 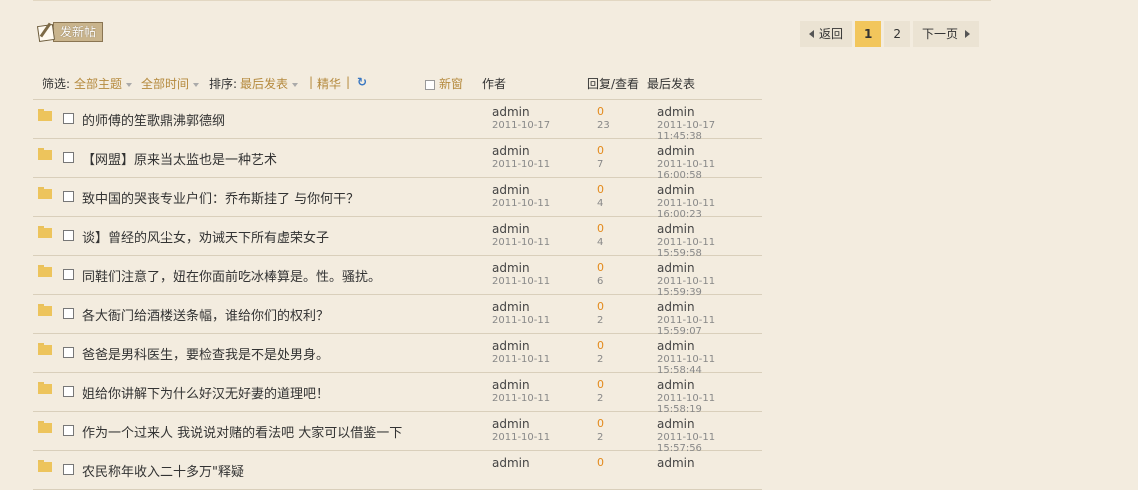 What do you see at coordinates (269, 83) in the screenshot?
I see `sort-select: 最后发表` at bounding box center [269, 83].